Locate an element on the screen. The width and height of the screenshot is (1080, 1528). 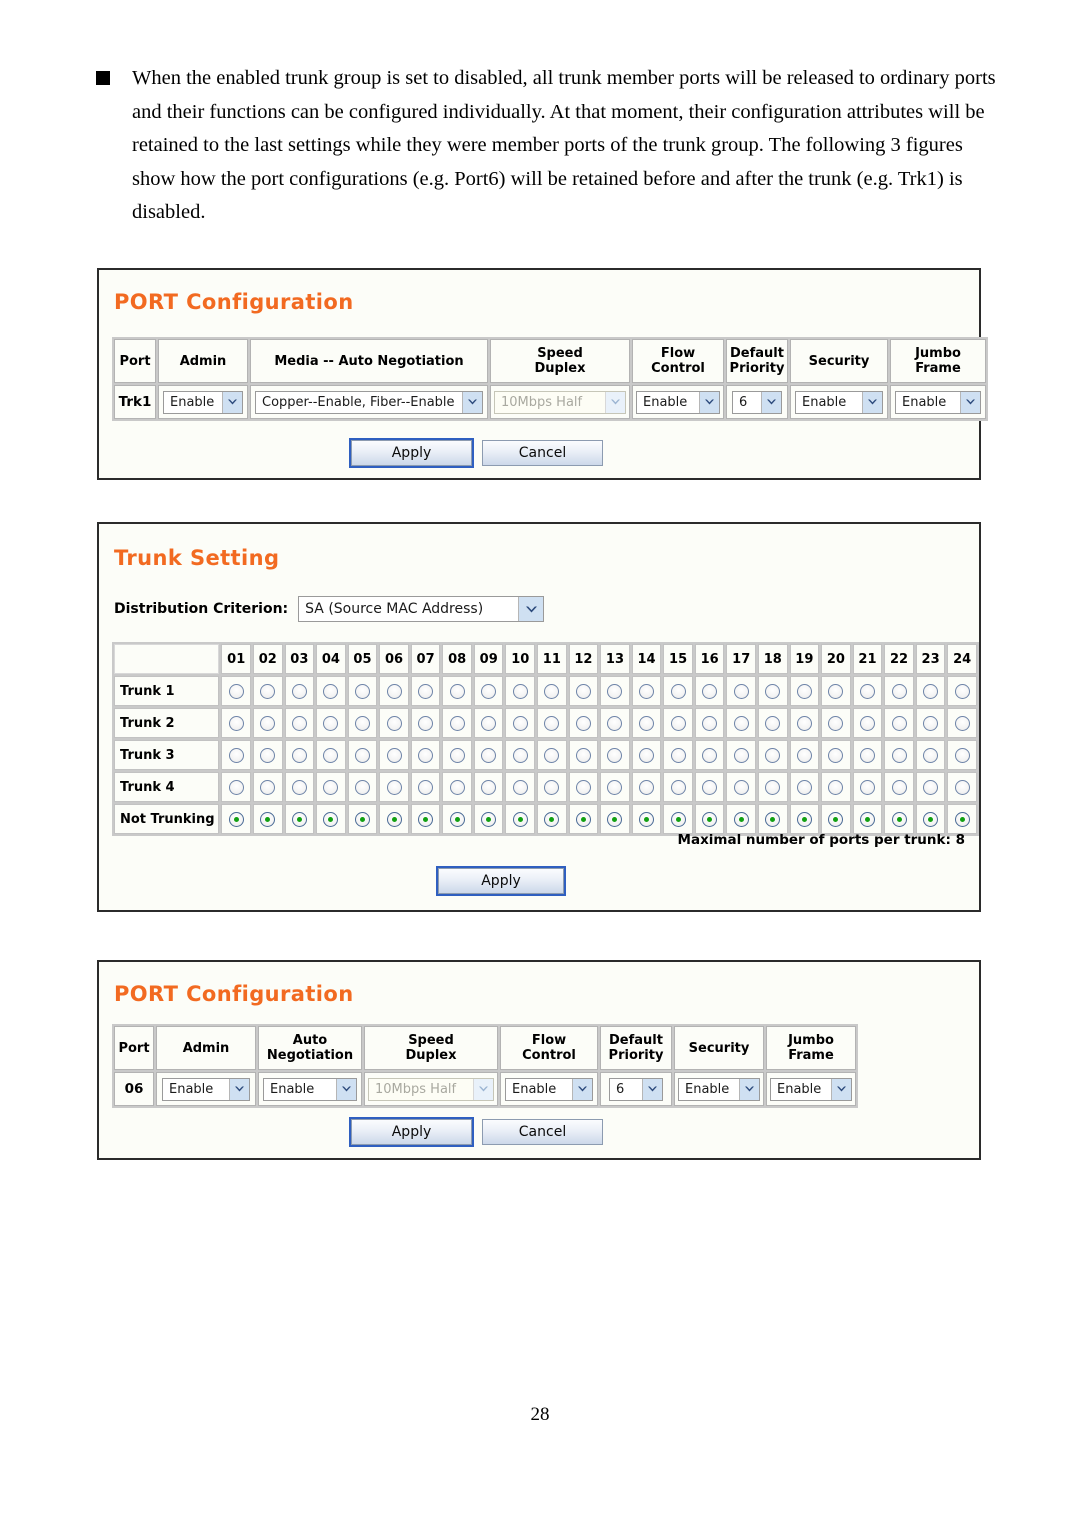
trunk-radio-cell-r4-p03 is located at coordinates (299, 787).